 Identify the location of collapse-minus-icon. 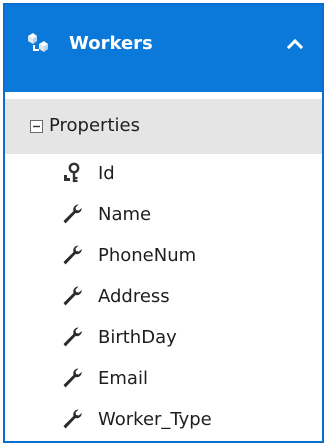
(36, 126).